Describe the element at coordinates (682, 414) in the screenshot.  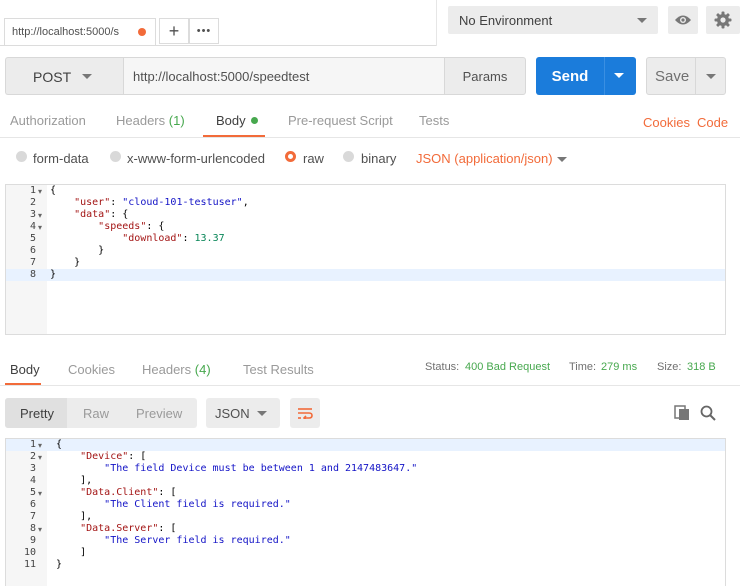
I see `copy-button` at that location.